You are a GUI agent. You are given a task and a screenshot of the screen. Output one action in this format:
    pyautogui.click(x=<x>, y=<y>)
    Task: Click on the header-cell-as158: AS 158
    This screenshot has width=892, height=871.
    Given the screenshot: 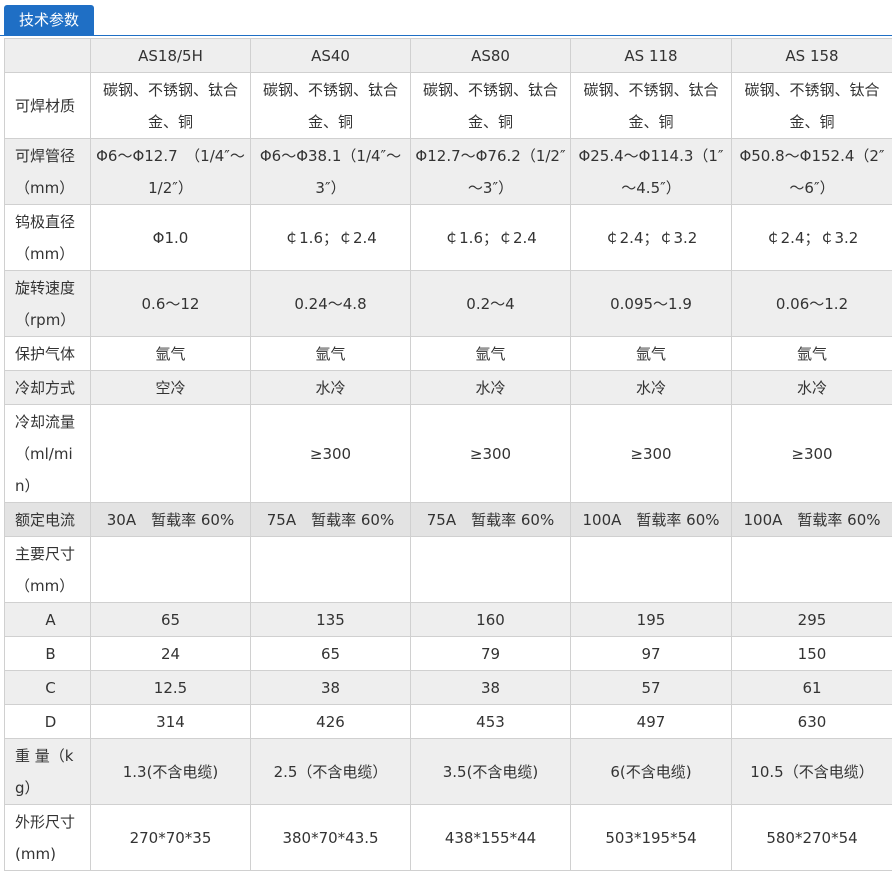 What is the action you would take?
    pyautogui.click(x=811, y=55)
    